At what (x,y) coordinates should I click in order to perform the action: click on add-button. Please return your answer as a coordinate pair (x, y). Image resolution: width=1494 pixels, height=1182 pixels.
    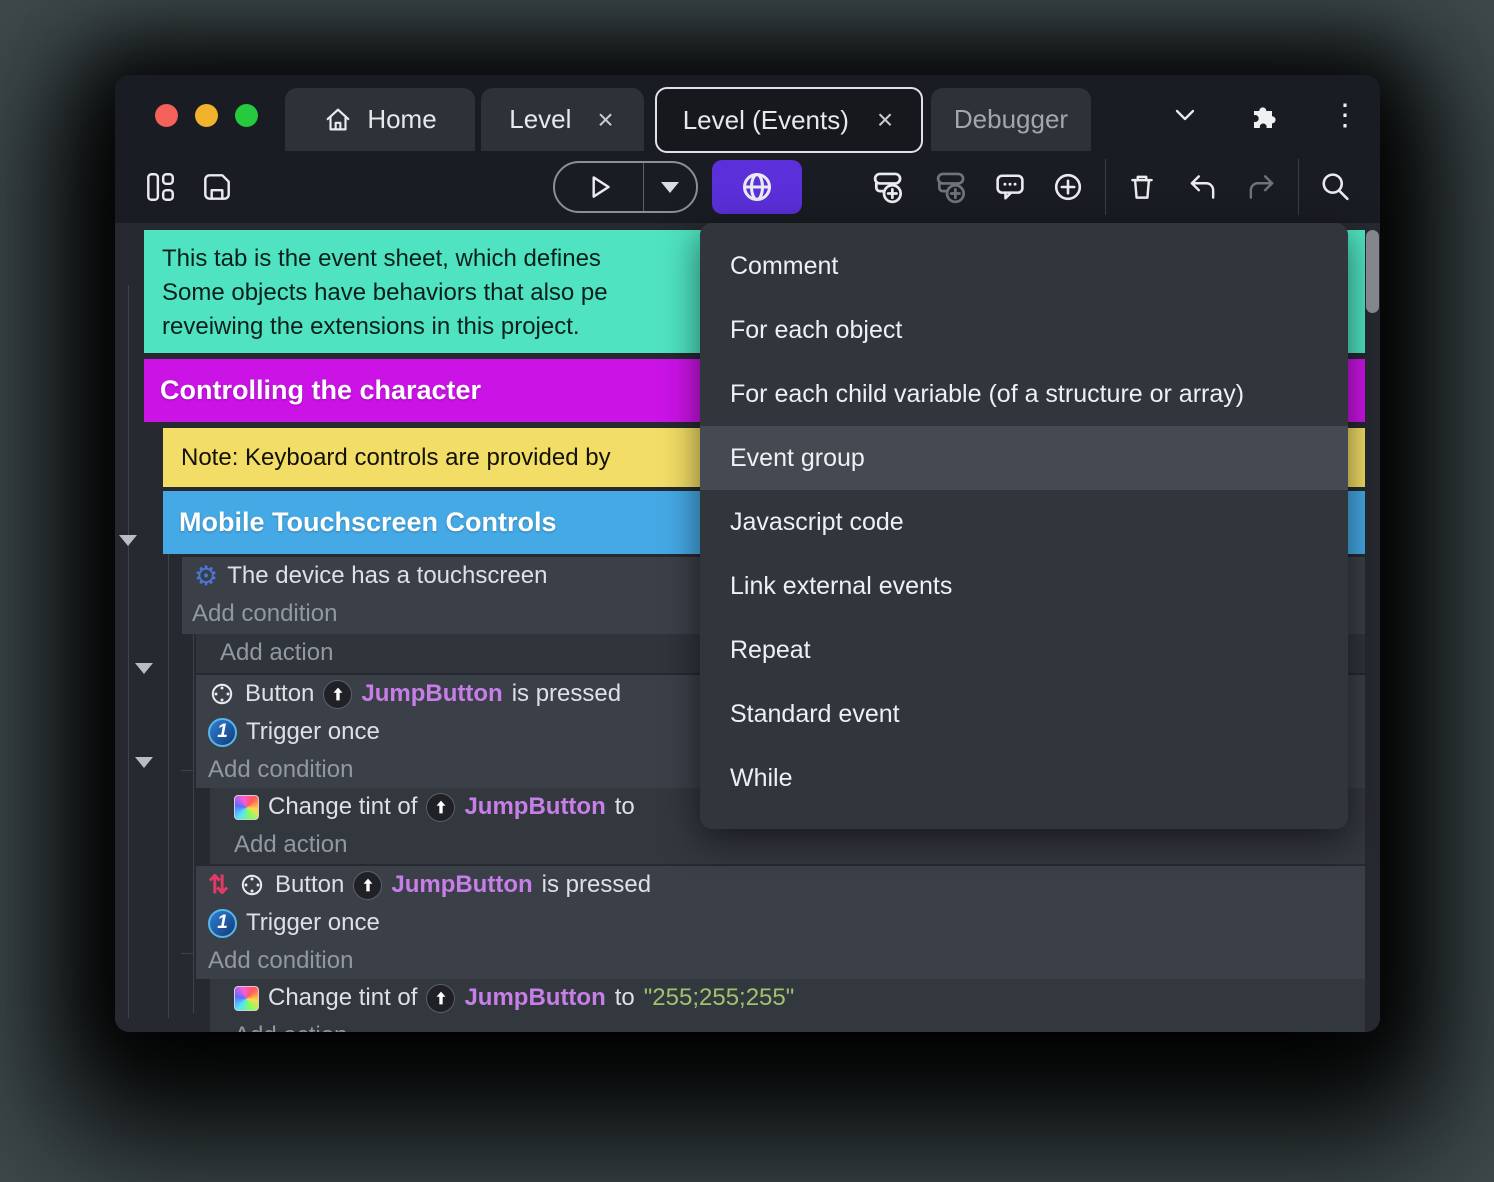
    Looking at the image, I should click on (1068, 187).